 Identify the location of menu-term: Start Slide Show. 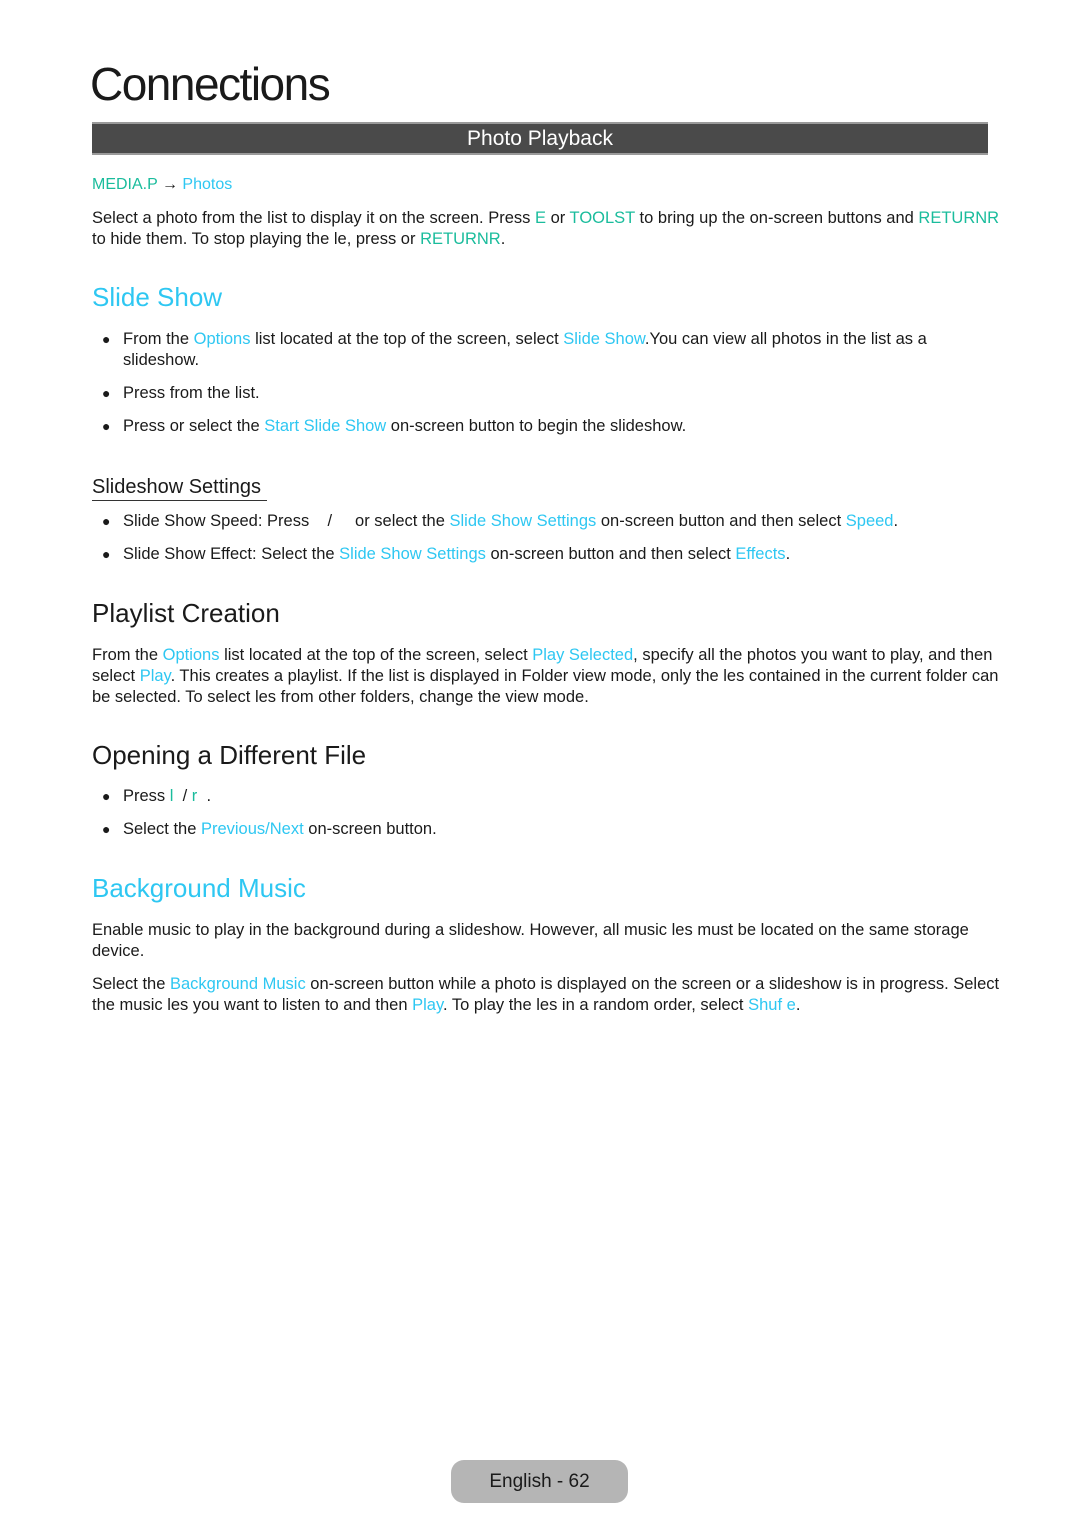
(325, 426).